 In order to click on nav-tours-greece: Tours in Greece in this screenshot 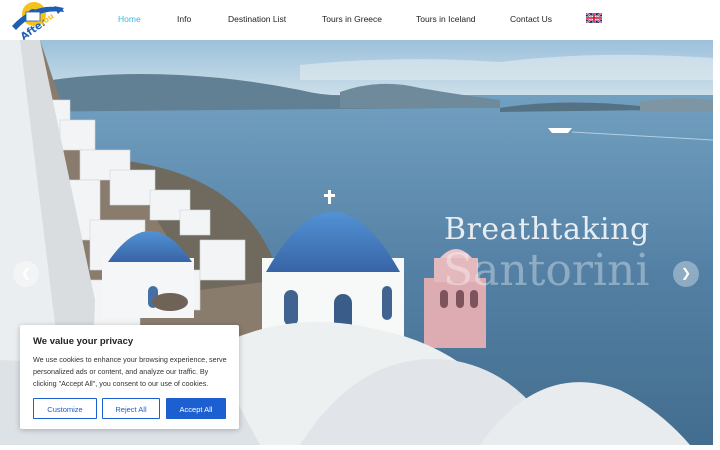, I will do `click(352, 19)`.